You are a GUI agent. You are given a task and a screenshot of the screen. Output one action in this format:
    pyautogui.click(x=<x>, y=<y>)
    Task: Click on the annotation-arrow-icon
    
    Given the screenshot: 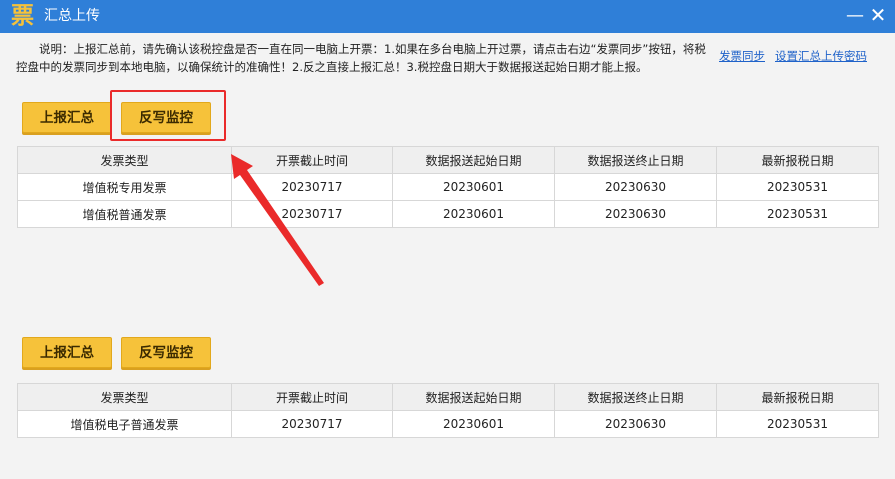 What is the action you would take?
    pyautogui.click(x=277, y=220)
    